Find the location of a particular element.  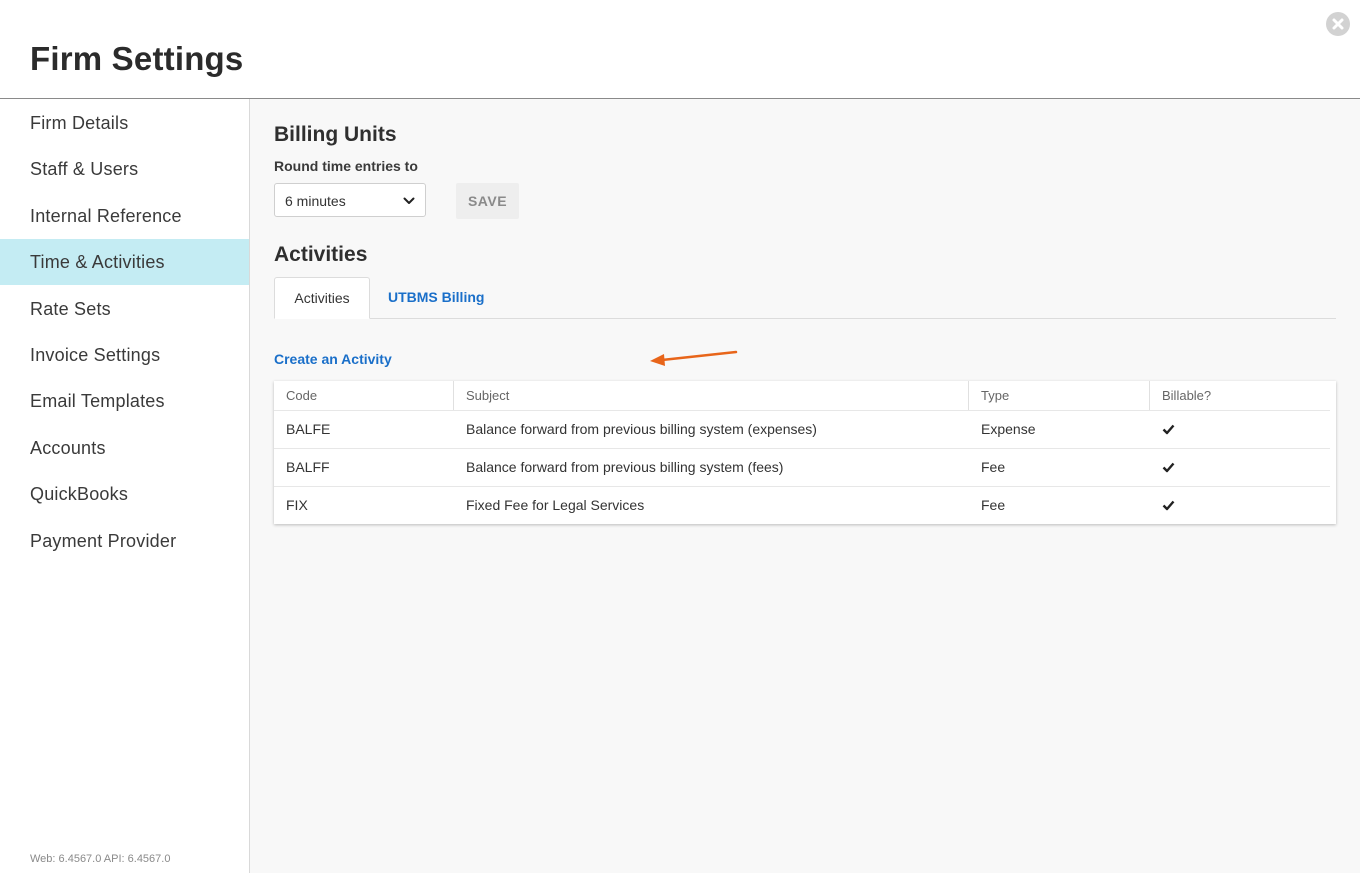

table-header-row: Code Subject Type Billable? is located at coordinates (802, 396).